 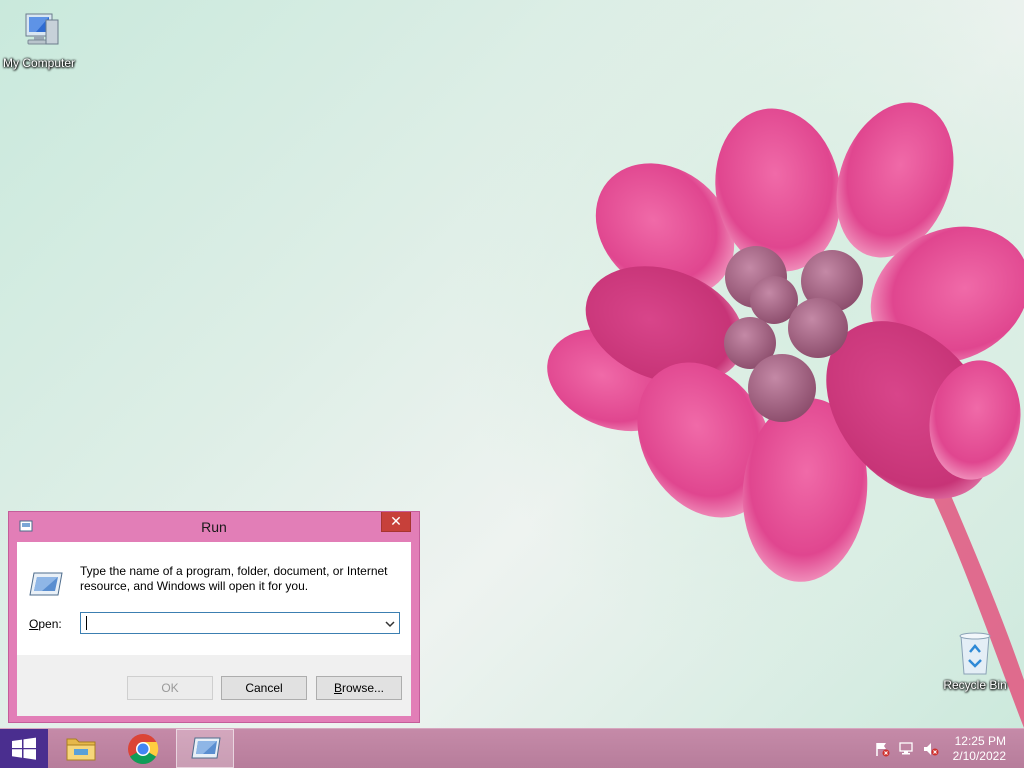 I want to click on open-label: Open:, so click(x=45, y=624).